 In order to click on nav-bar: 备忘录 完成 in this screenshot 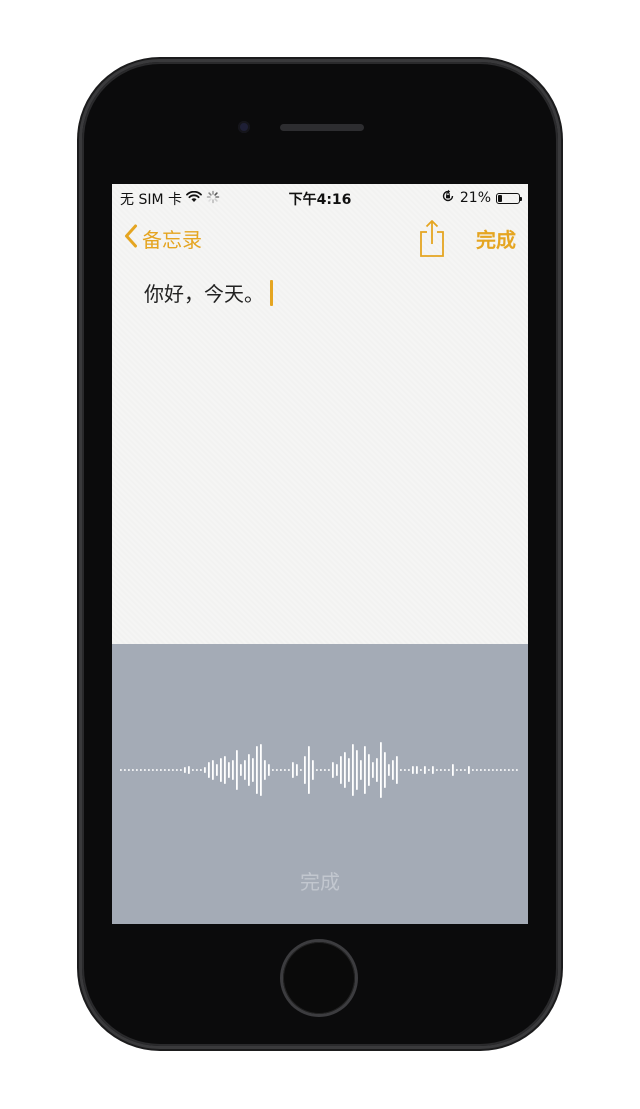, I will do `click(320, 239)`.